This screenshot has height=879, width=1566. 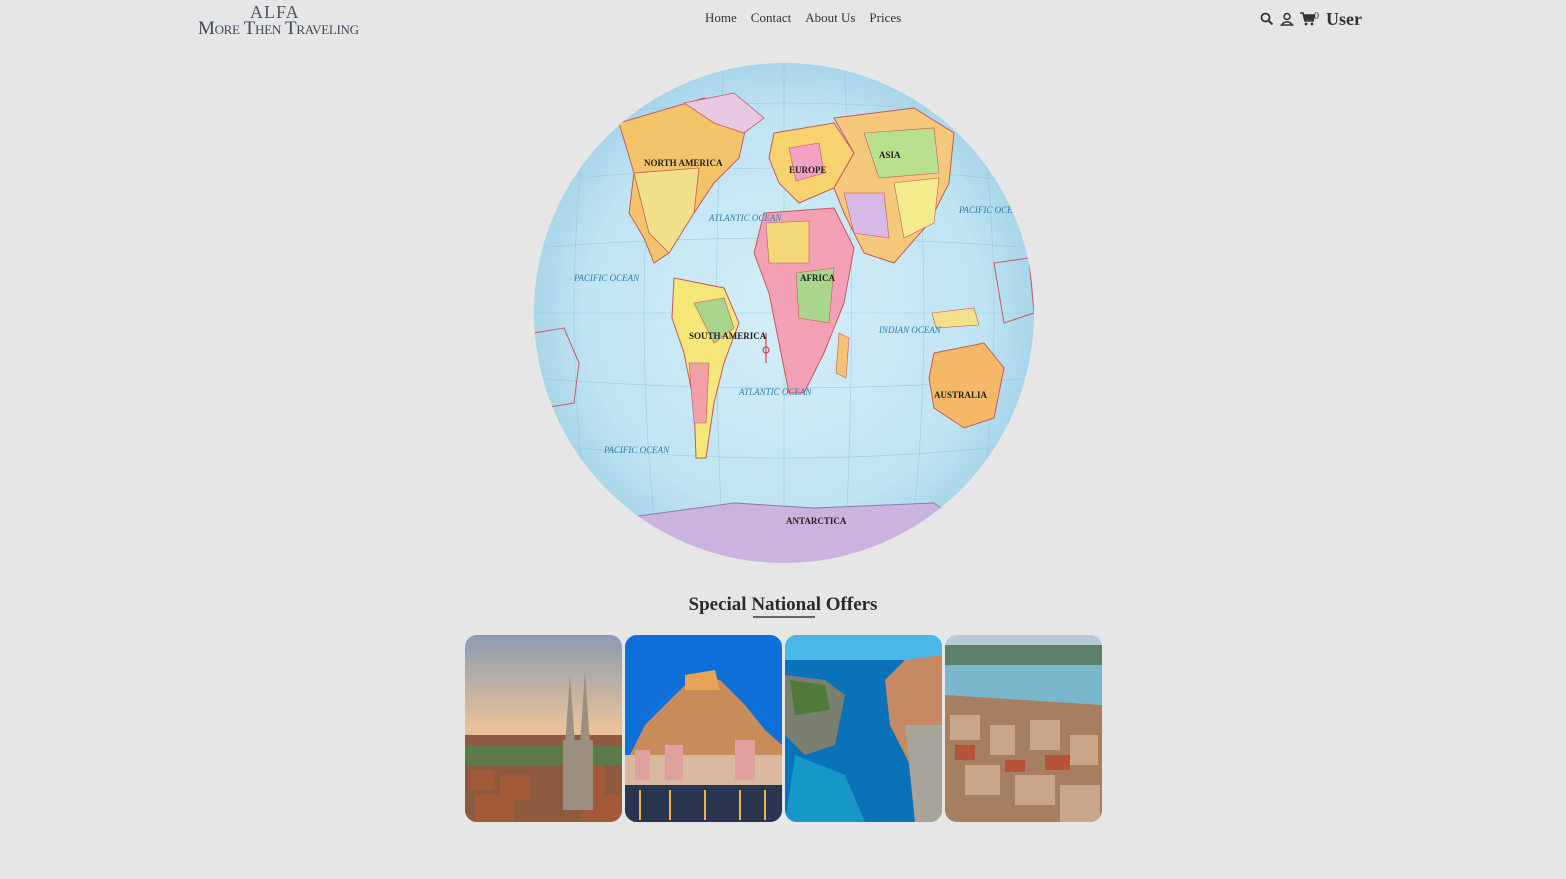 I want to click on user-menu: User, so click(x=1344, y=19).